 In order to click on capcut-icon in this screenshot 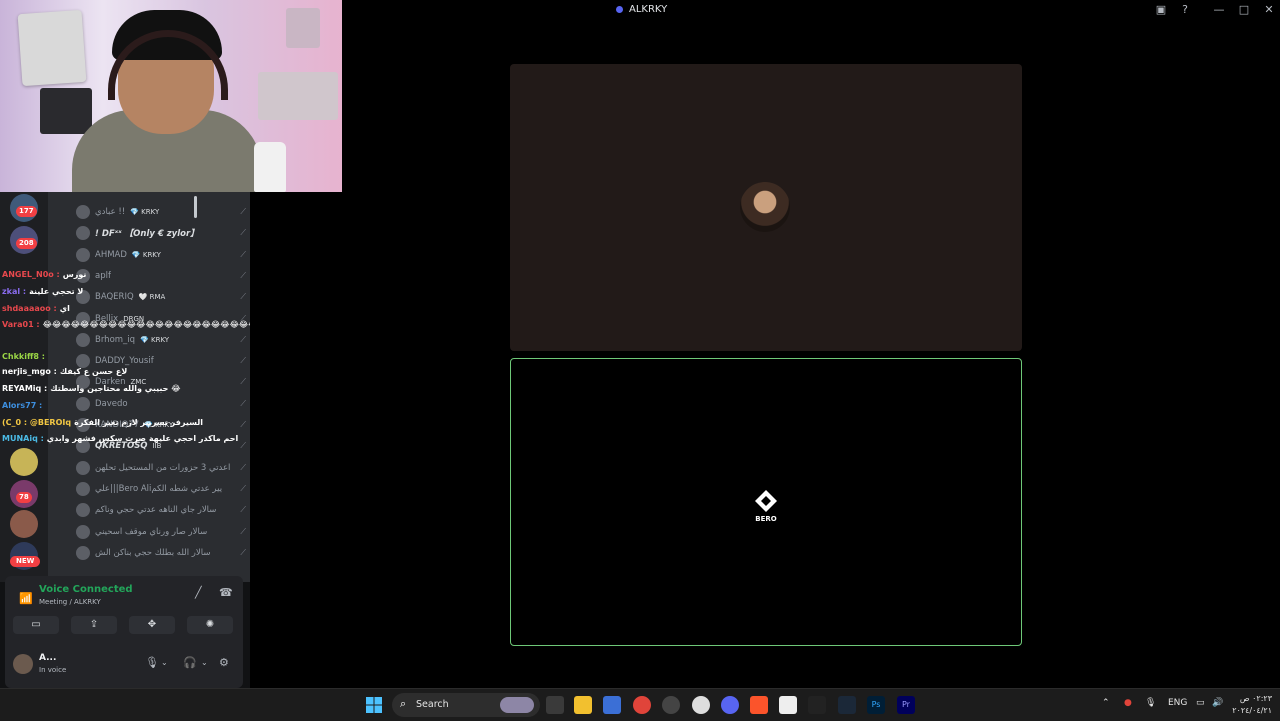, I will do `click(817, 705)`.